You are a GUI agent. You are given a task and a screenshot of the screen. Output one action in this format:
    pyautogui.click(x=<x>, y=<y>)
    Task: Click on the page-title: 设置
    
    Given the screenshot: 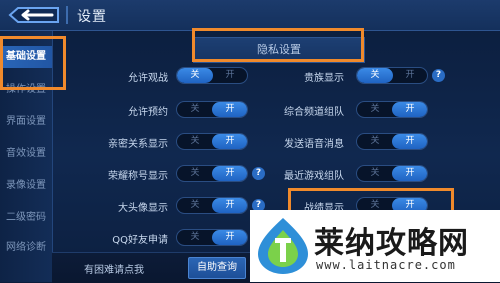 What is the action you would take?
    pyautogui.click(x=92, y=17)
    